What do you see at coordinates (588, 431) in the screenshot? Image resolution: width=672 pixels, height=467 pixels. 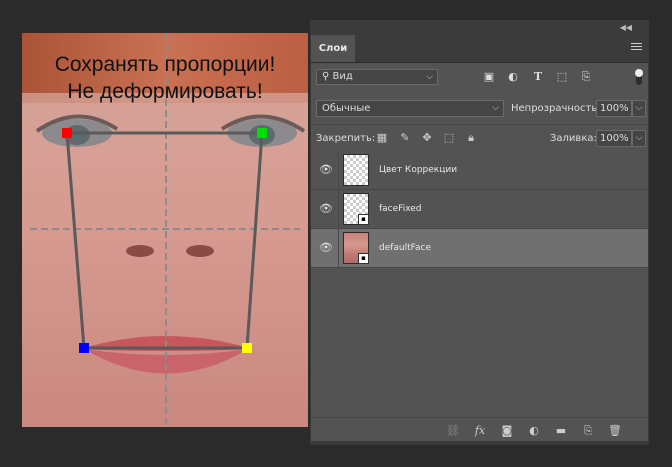 I see `new-layer-icon: ⎘` at bounding box center [588, 431].